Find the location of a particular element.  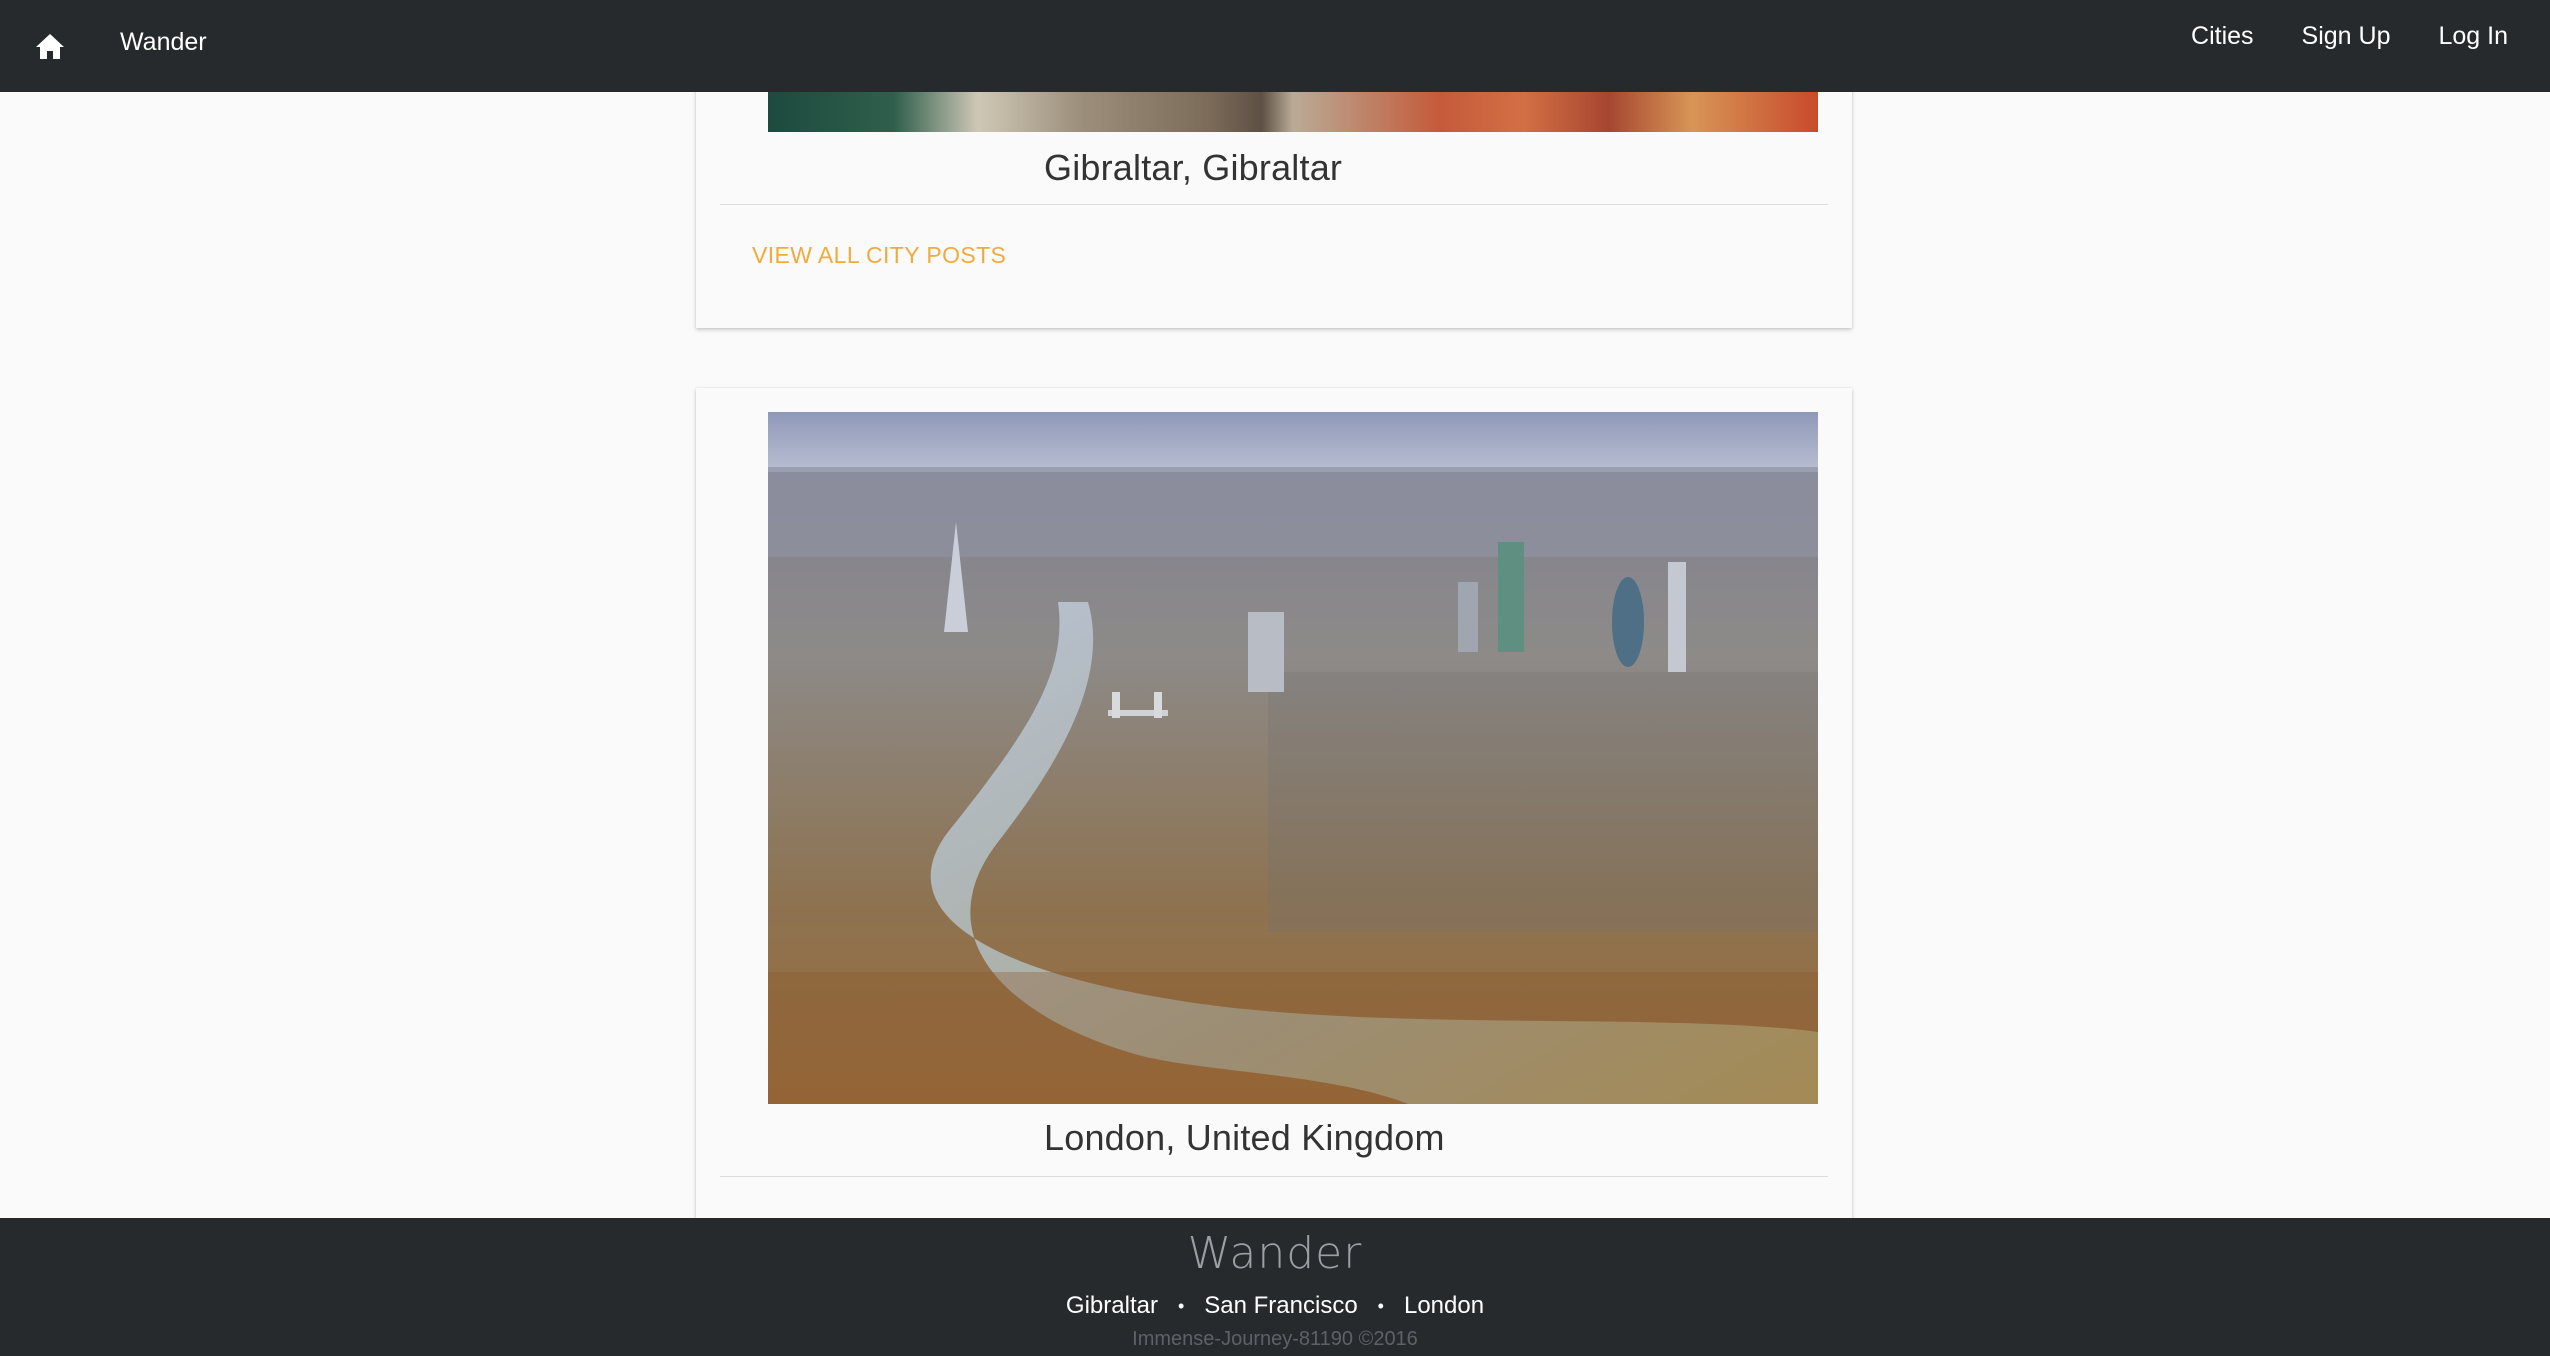

view-all-city-posts-link: VIEW ALL CITY POSTS is located at coordinates (879, 255).